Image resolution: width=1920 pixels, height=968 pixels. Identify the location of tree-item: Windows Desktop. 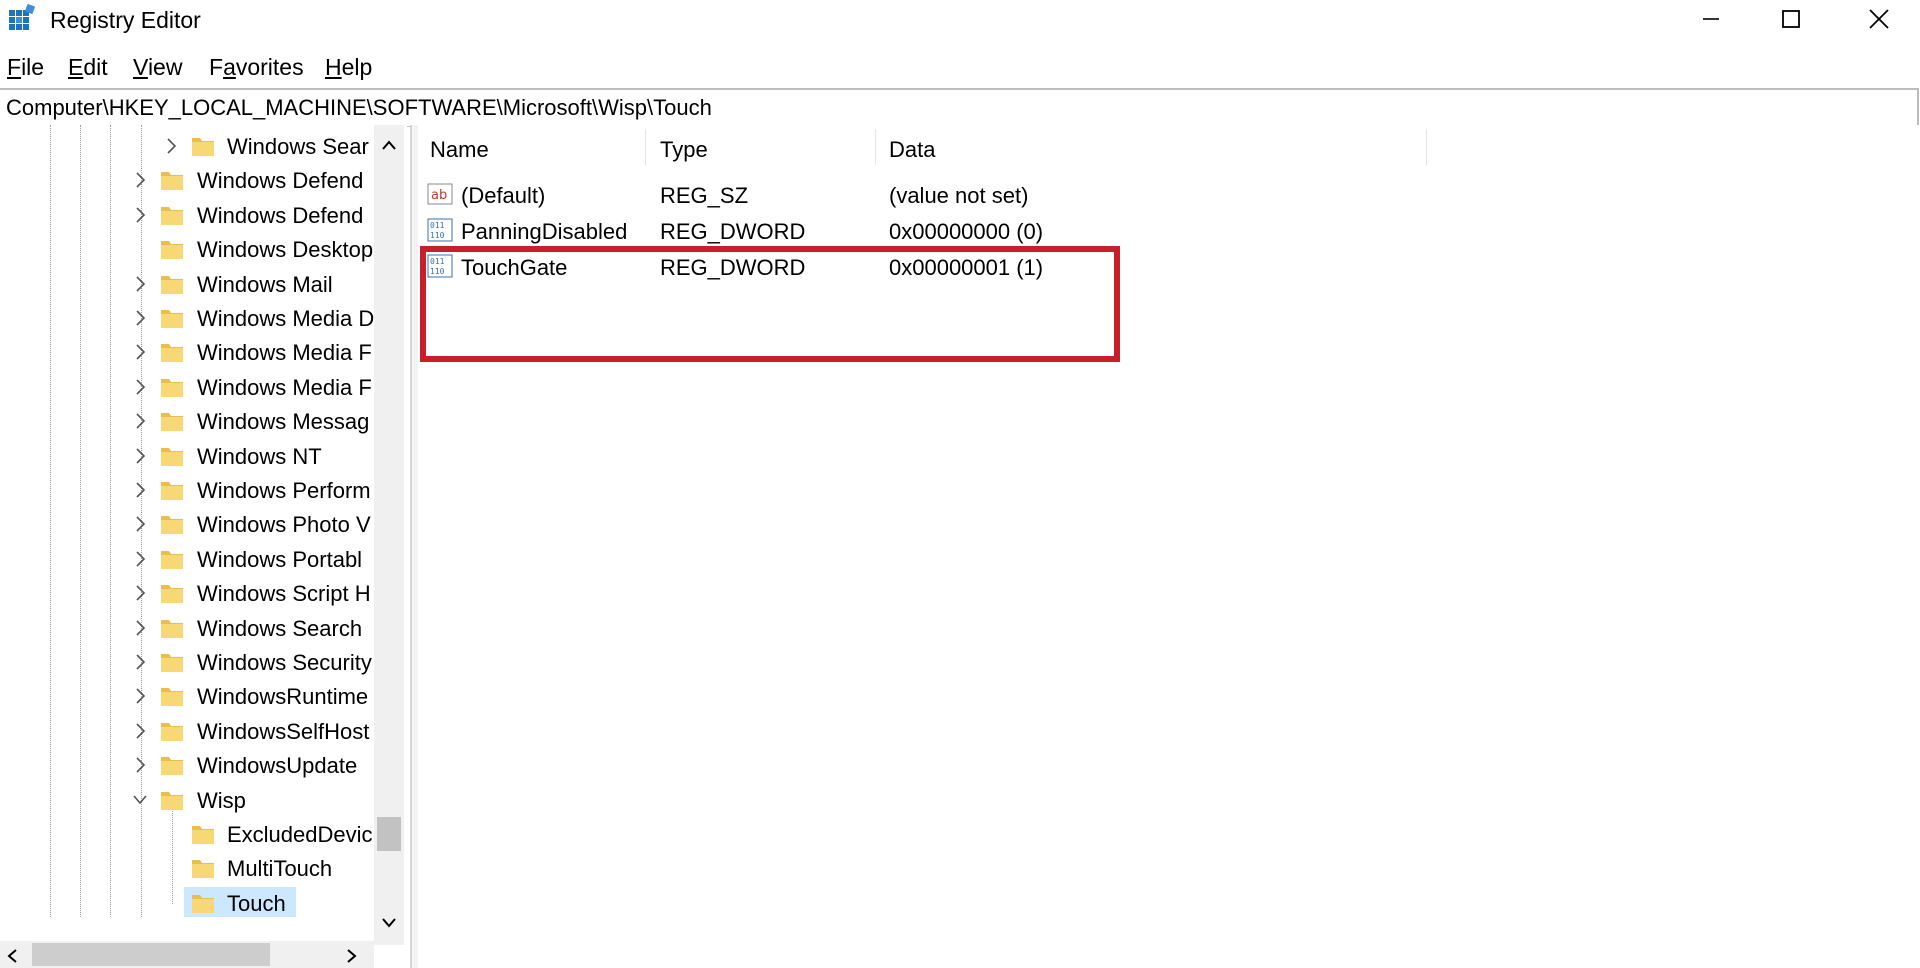
(187, 249).